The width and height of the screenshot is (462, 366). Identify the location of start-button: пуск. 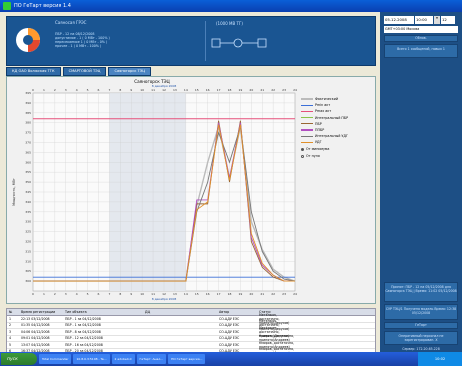
(19, 359).